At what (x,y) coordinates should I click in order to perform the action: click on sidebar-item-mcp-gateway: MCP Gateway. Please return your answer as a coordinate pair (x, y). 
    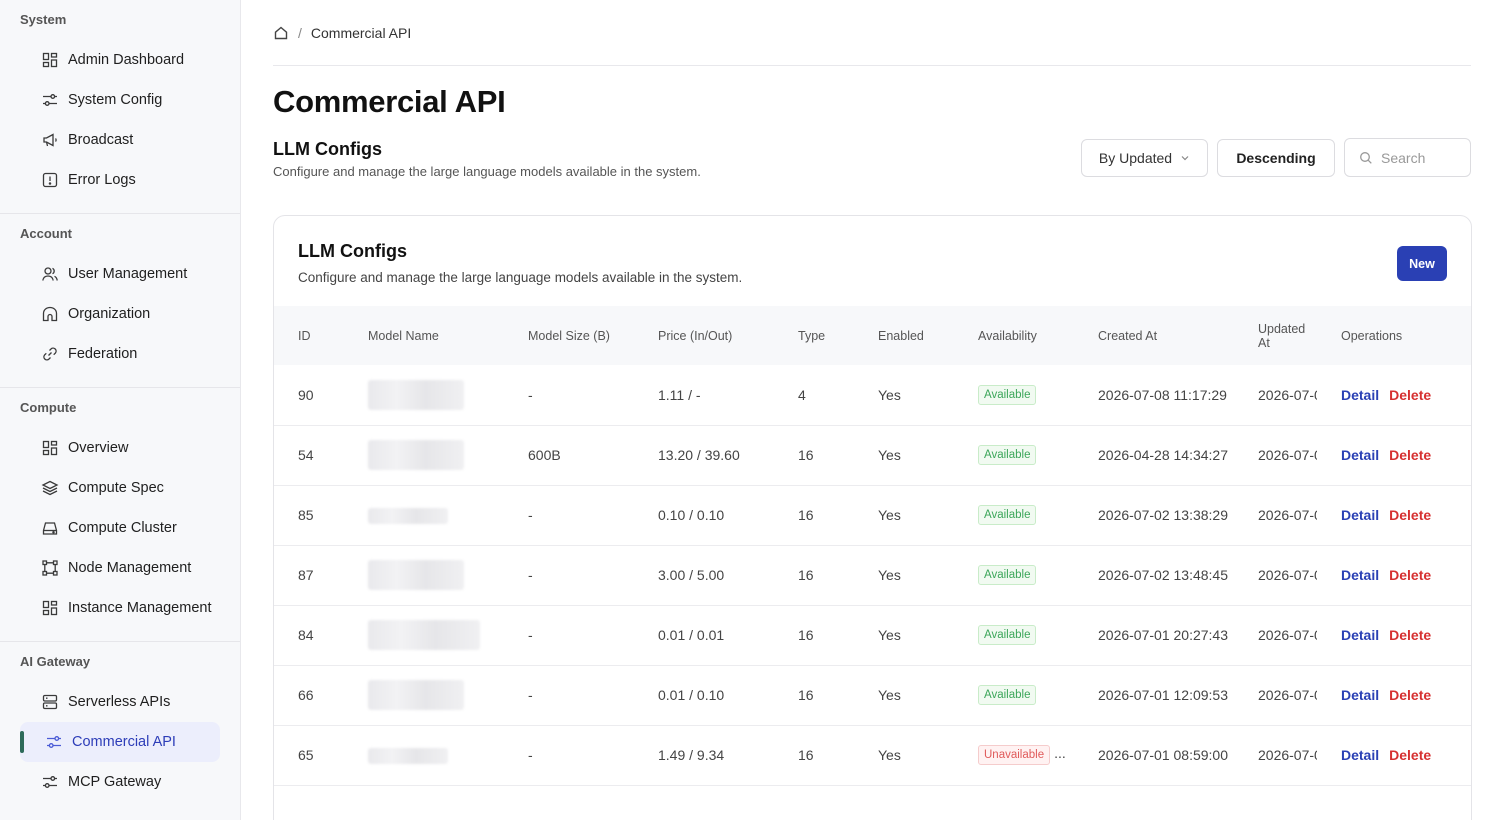
    Looking at the image, I should click on (120, 782).